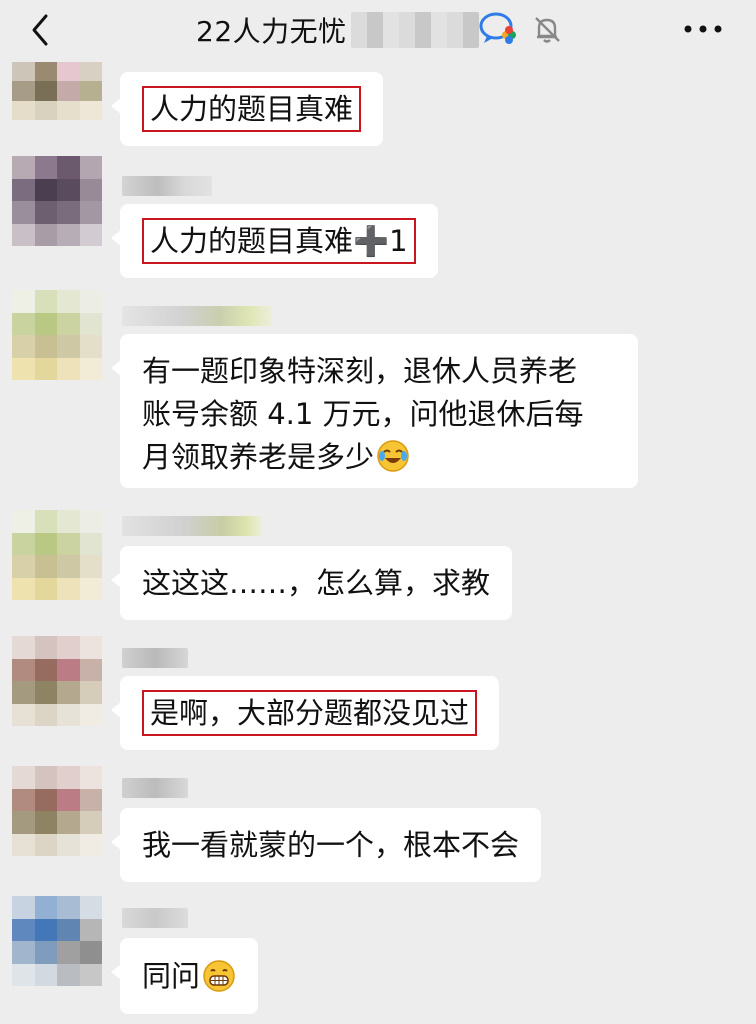  I want to click on more-options-button, so click(703, 29).